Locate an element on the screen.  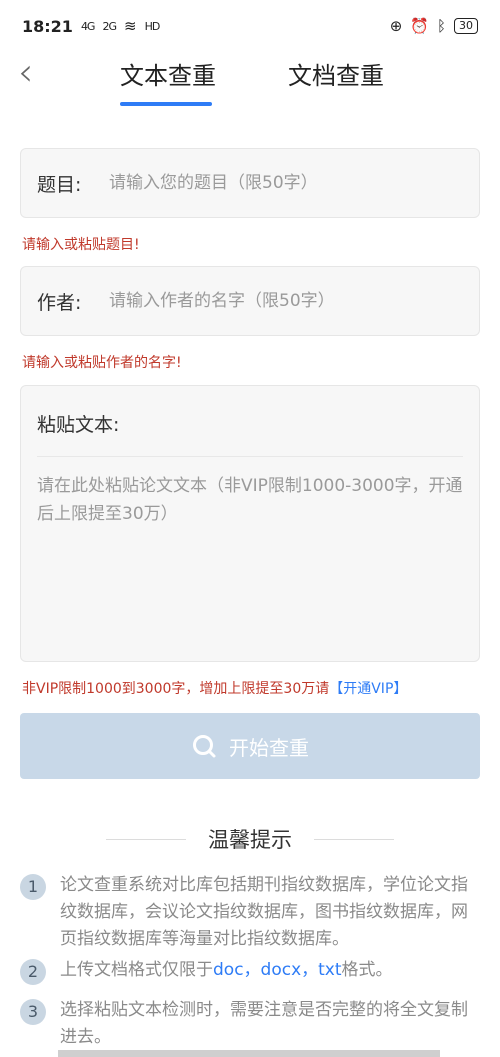
title-field-card: 题目: is located at coordinates (250, 183).